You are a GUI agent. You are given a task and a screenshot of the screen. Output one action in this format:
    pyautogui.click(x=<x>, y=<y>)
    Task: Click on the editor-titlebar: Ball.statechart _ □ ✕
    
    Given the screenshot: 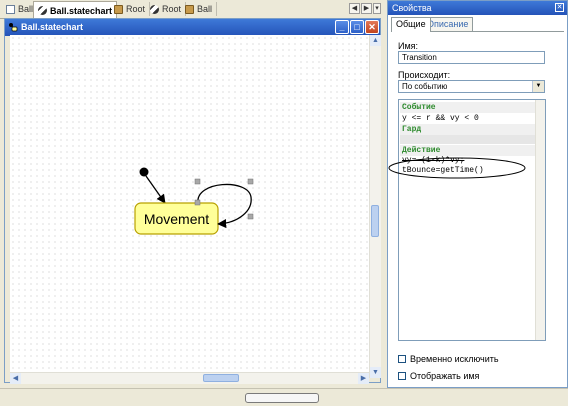 What is the action you would take?
    pyautogui.click(x=192, y=27)
    